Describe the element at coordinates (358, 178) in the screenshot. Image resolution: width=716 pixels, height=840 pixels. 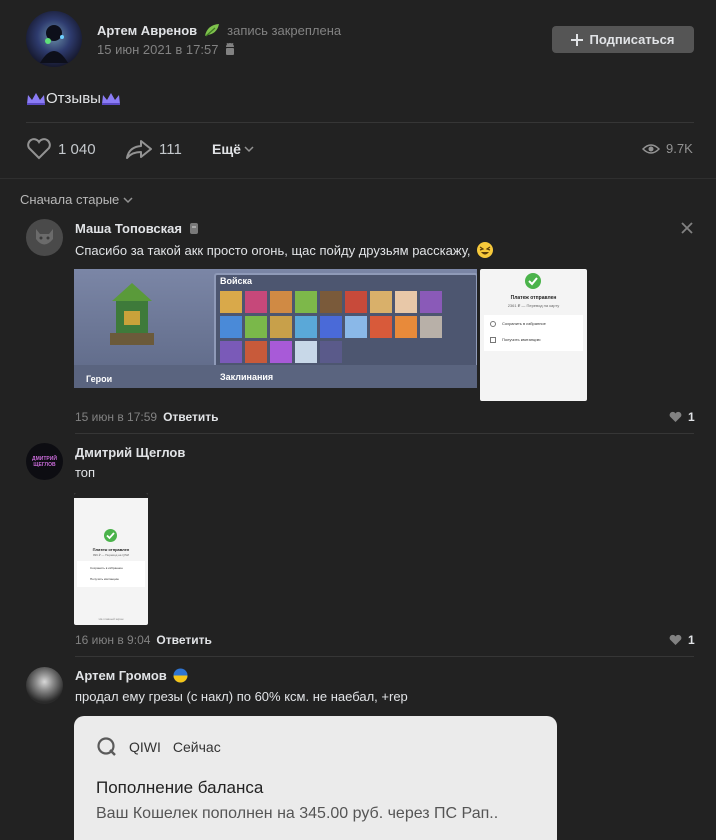
I see `actions-divider` at that location.